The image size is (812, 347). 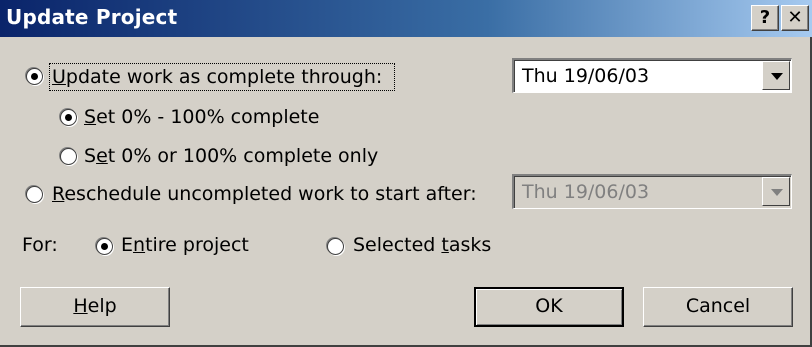 I want to click on set-percent-range-radio, so click(x=68, y=117).